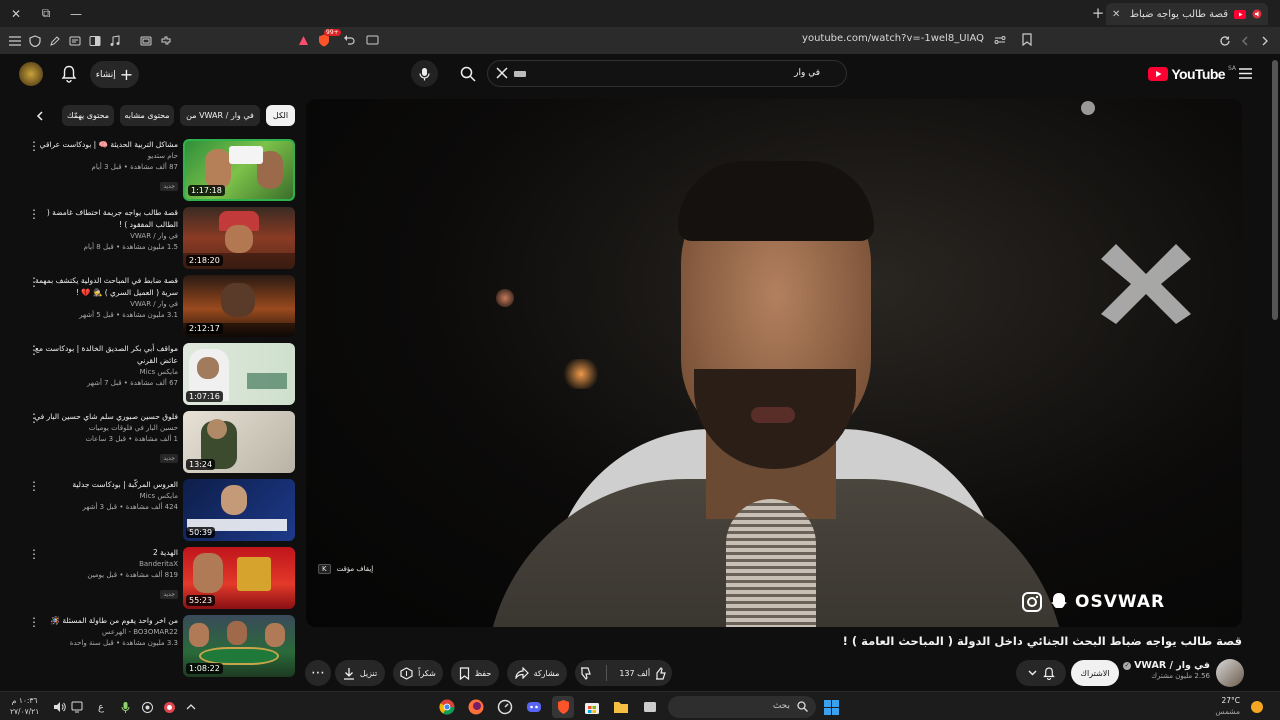 The height and width of the screenshot is (720, 1280). I want to click on chip-for-you: محتوى يهمّك, so click(88, 115).